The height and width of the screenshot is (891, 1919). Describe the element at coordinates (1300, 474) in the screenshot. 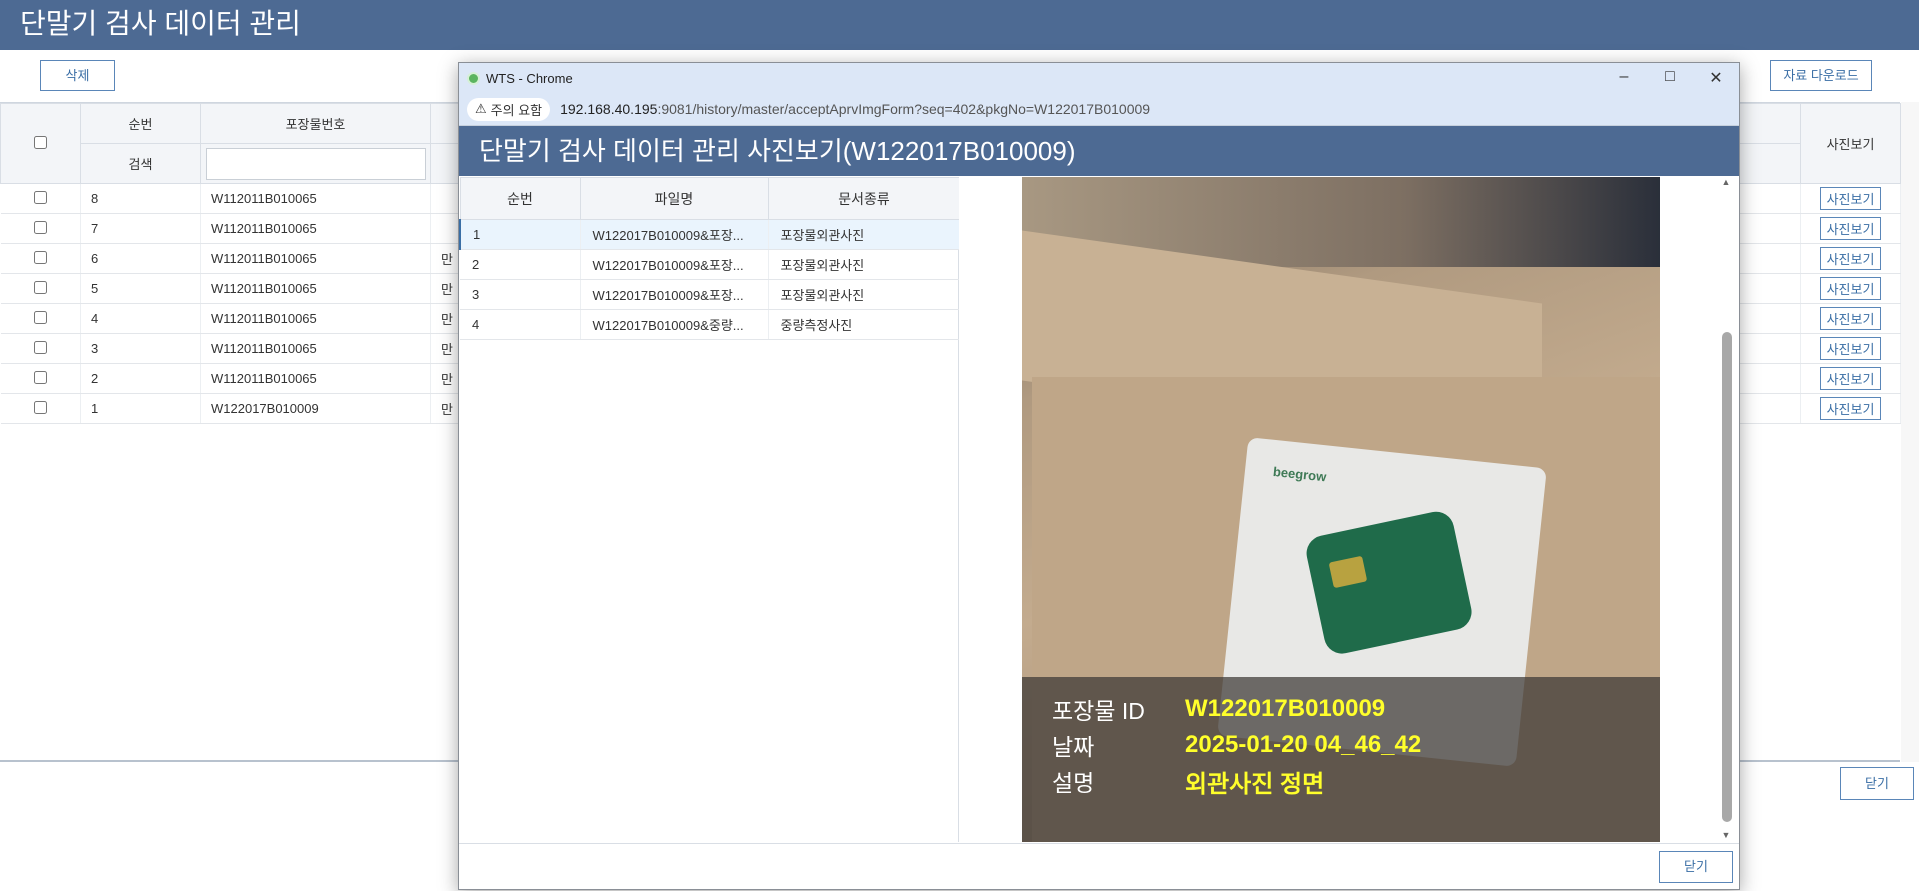

I see `brand-text: beegrow` at that location.